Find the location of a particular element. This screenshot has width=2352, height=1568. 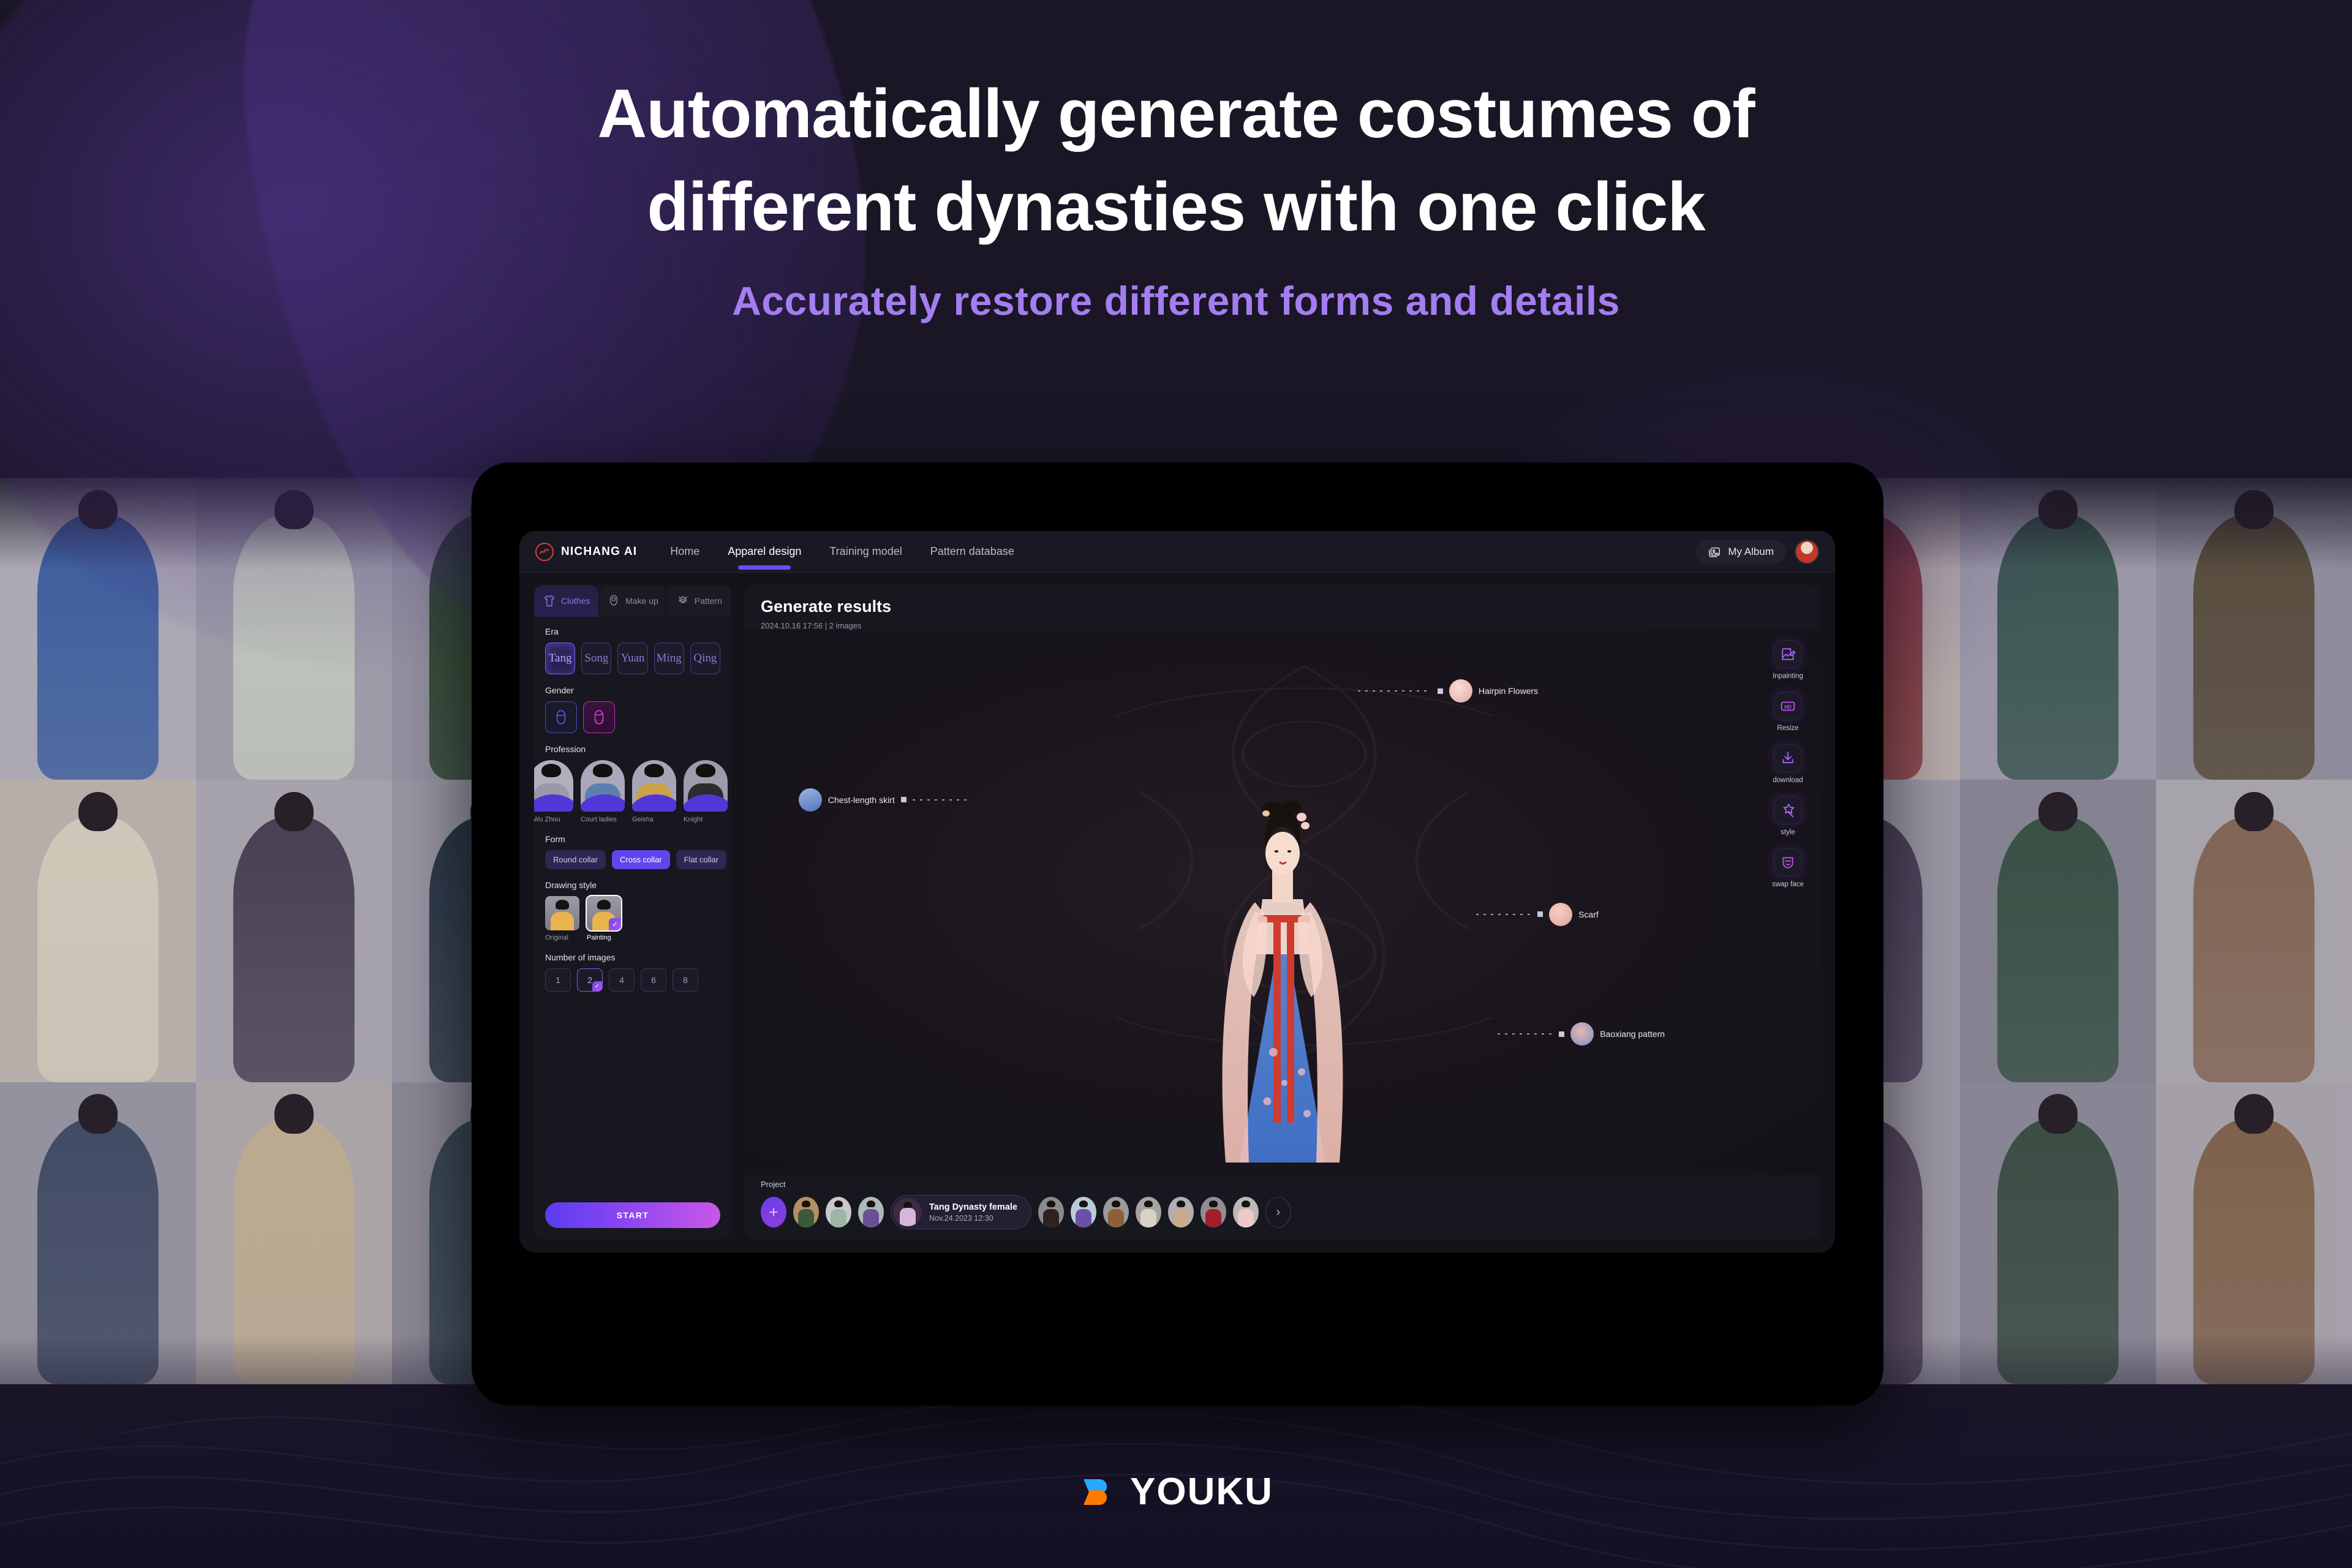

annotation-marker is located at coordinates (903, 800).